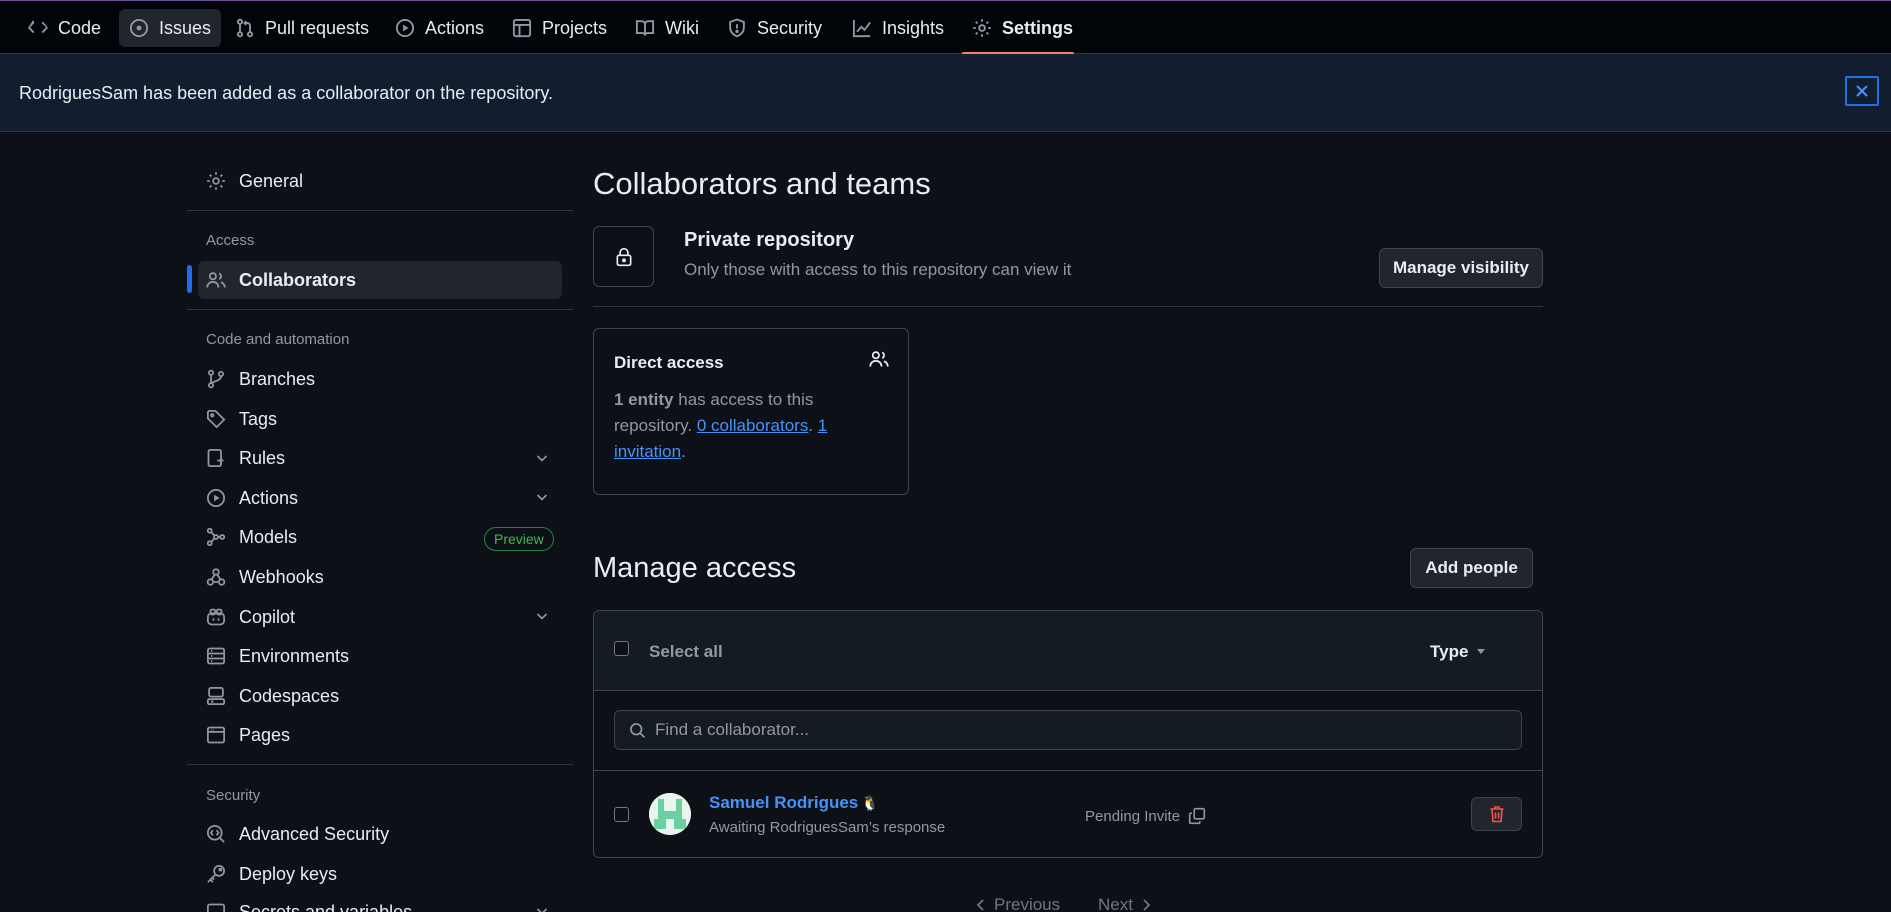 The image size is (1891, 912). Describe the element at coordinates (216, 874) in the screenshot. I see `key-icon` at that location.